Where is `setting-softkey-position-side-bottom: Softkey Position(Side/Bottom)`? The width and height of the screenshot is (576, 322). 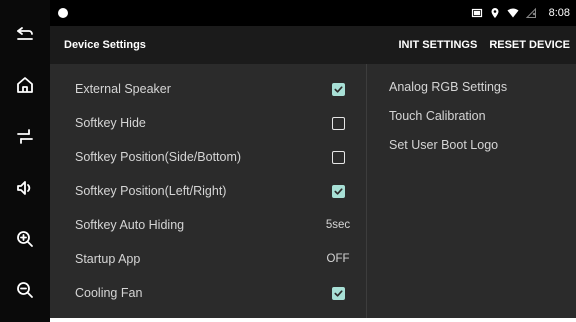 setting-softkey-position-side-bottom: Softkey Position(Side/Bottom) is located at coordinates (220, 157).